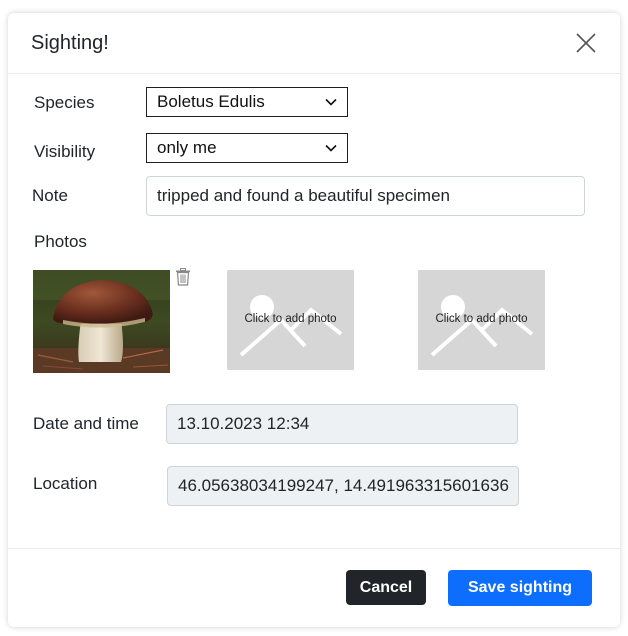 This screenshot has width=628, height=636. I want to click on species-value: Boletus Edulis, so click(211, 101).